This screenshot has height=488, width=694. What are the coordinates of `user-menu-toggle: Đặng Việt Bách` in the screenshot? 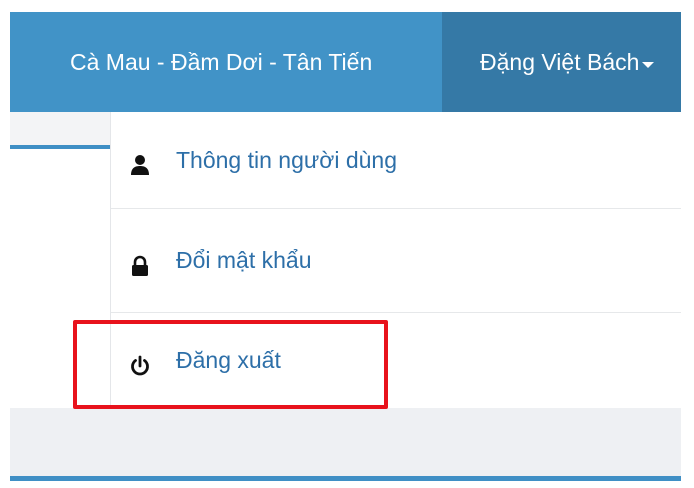 It's located at (561, 62).